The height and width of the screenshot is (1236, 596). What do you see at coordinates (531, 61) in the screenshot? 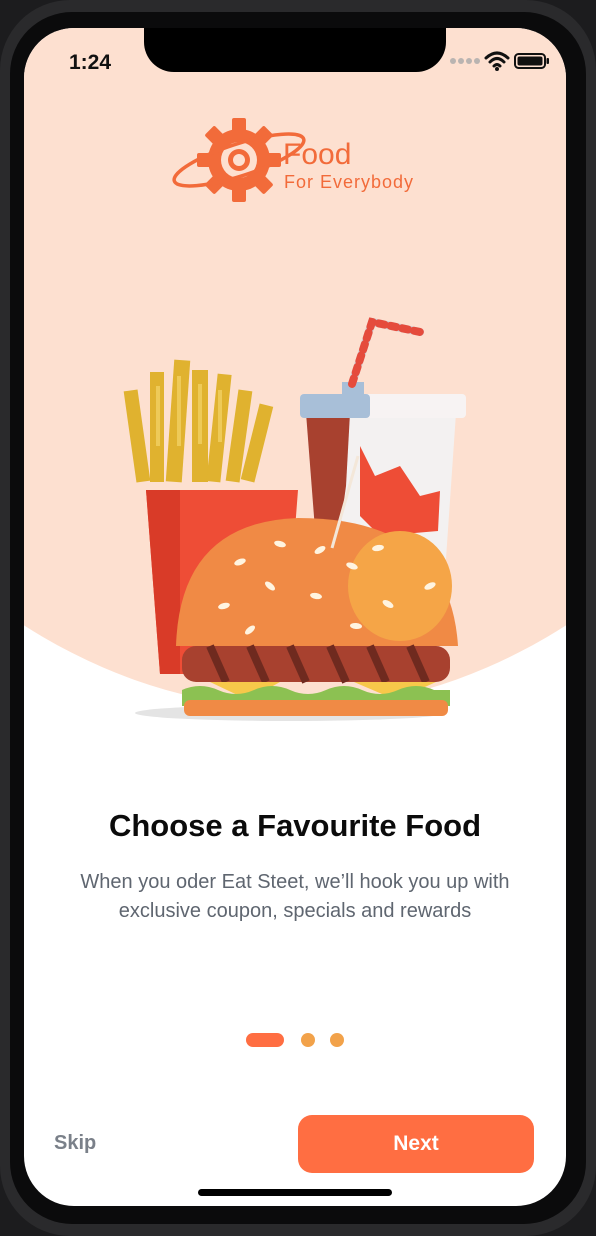
I see `battery-icon` at bounding box center [531, 61].